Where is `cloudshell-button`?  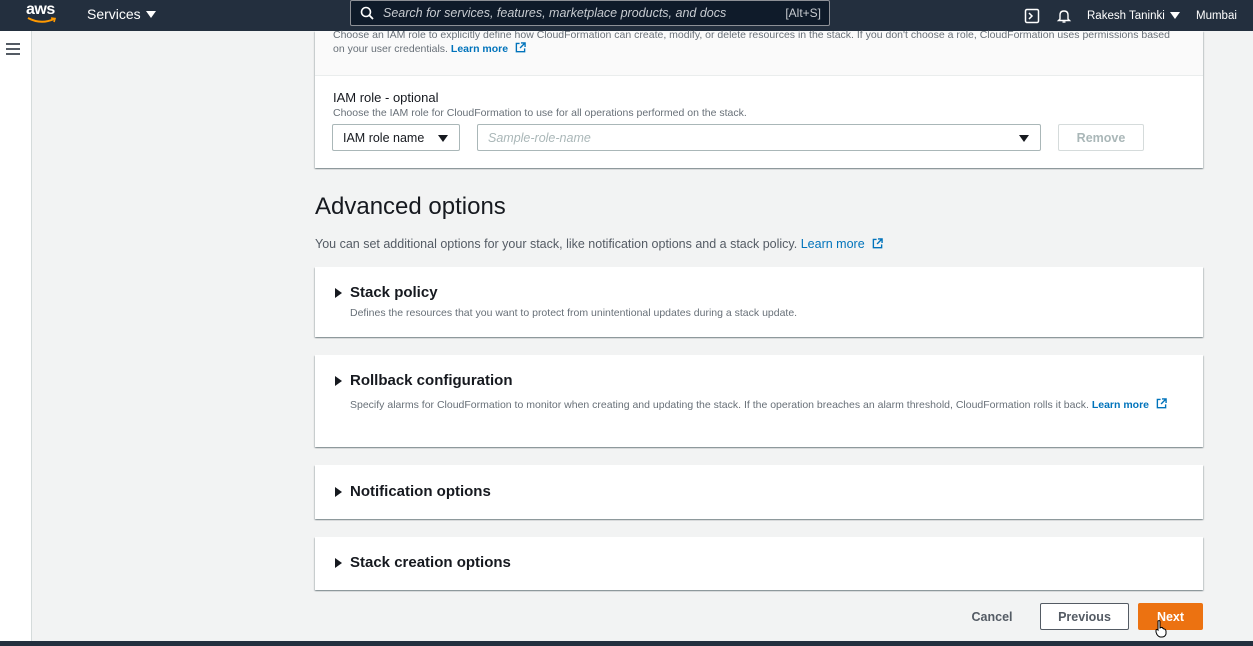 cloudshell-button is located at coordinates (1032, 15).